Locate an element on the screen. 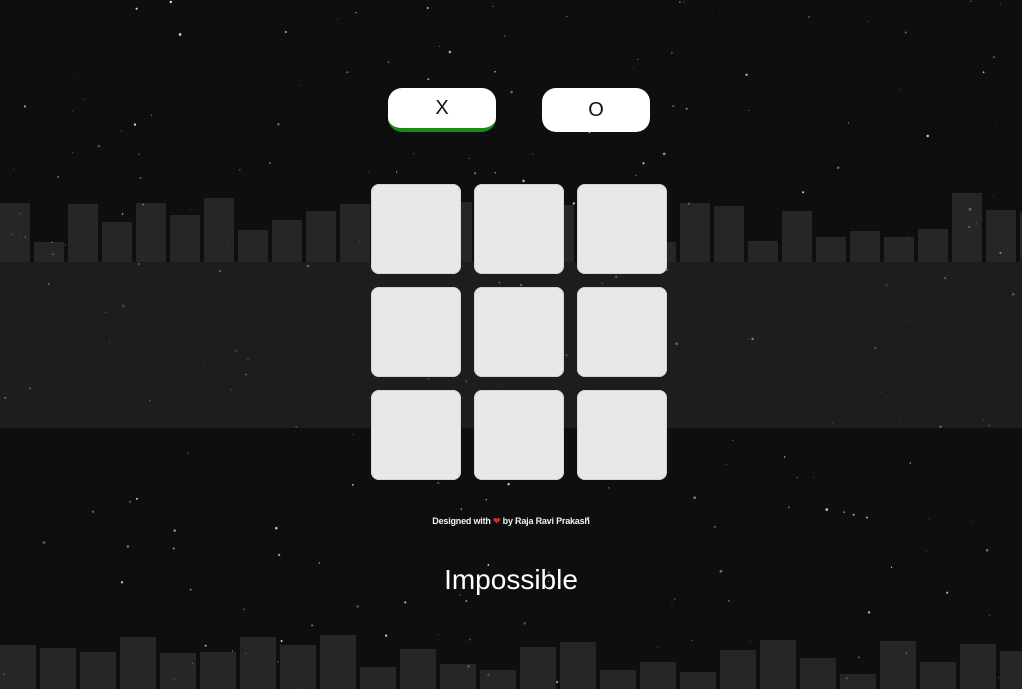 Image resolution: width=1022 pixels, height=689 pixels. credit-author: by Raja Ravi Prakash is located at coordinates (546, 521).